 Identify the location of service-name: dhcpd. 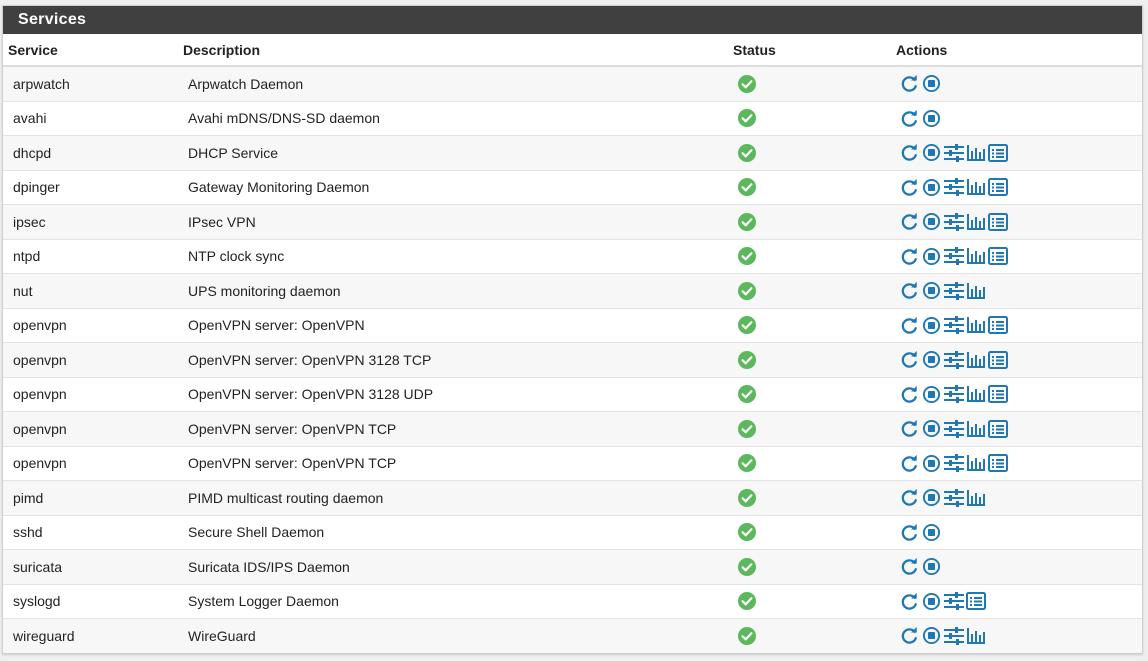
(90, 152).